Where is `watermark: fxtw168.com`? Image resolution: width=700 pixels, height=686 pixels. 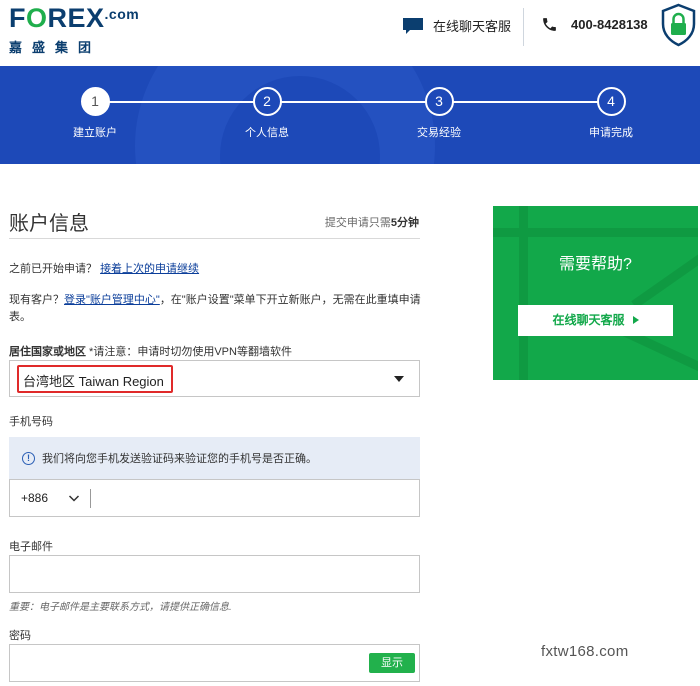 watermark: fxtw168.com is located at coordinates (585, 651).